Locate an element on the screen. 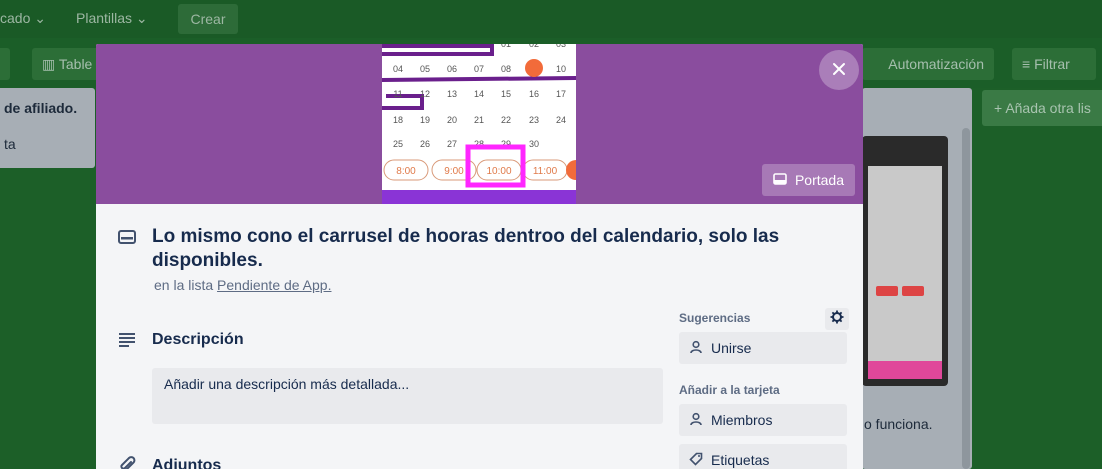 The height and width of the screenshot is (469, 1102). close-modal-button is located at coordinates (839, 70).